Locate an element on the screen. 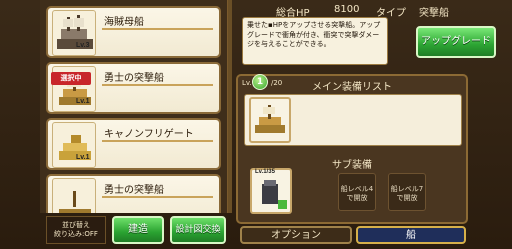  main-equipment-list is located at coordinates (353, 120).